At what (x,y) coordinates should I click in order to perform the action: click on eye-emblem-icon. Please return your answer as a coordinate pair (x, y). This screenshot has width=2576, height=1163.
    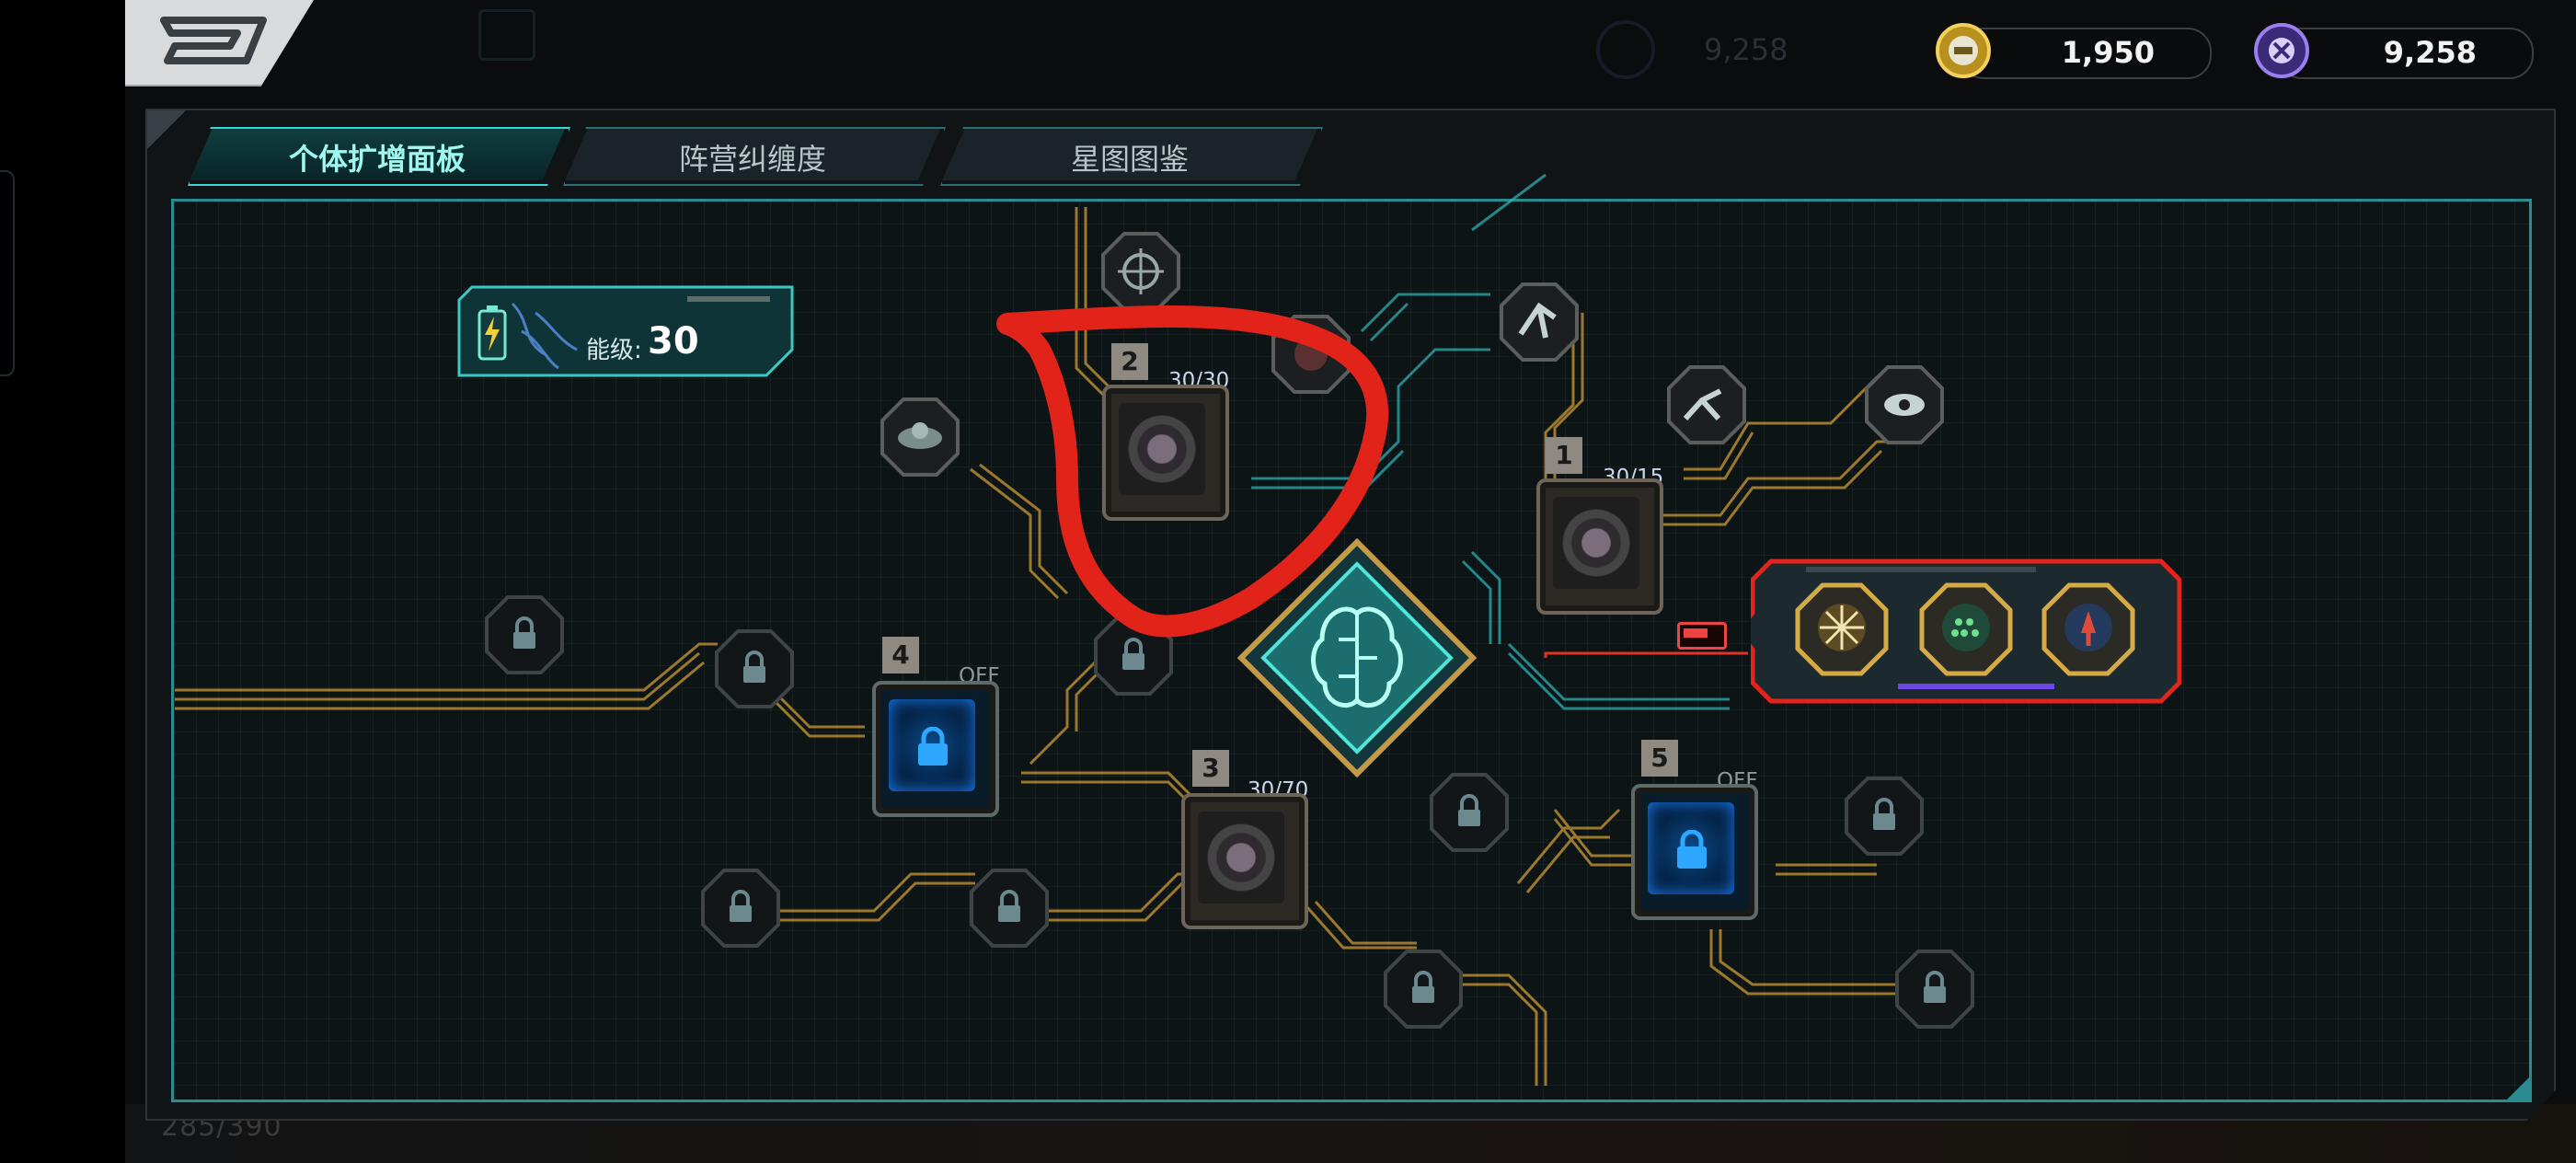
    Looking at the image, I should click on (1241, 858).